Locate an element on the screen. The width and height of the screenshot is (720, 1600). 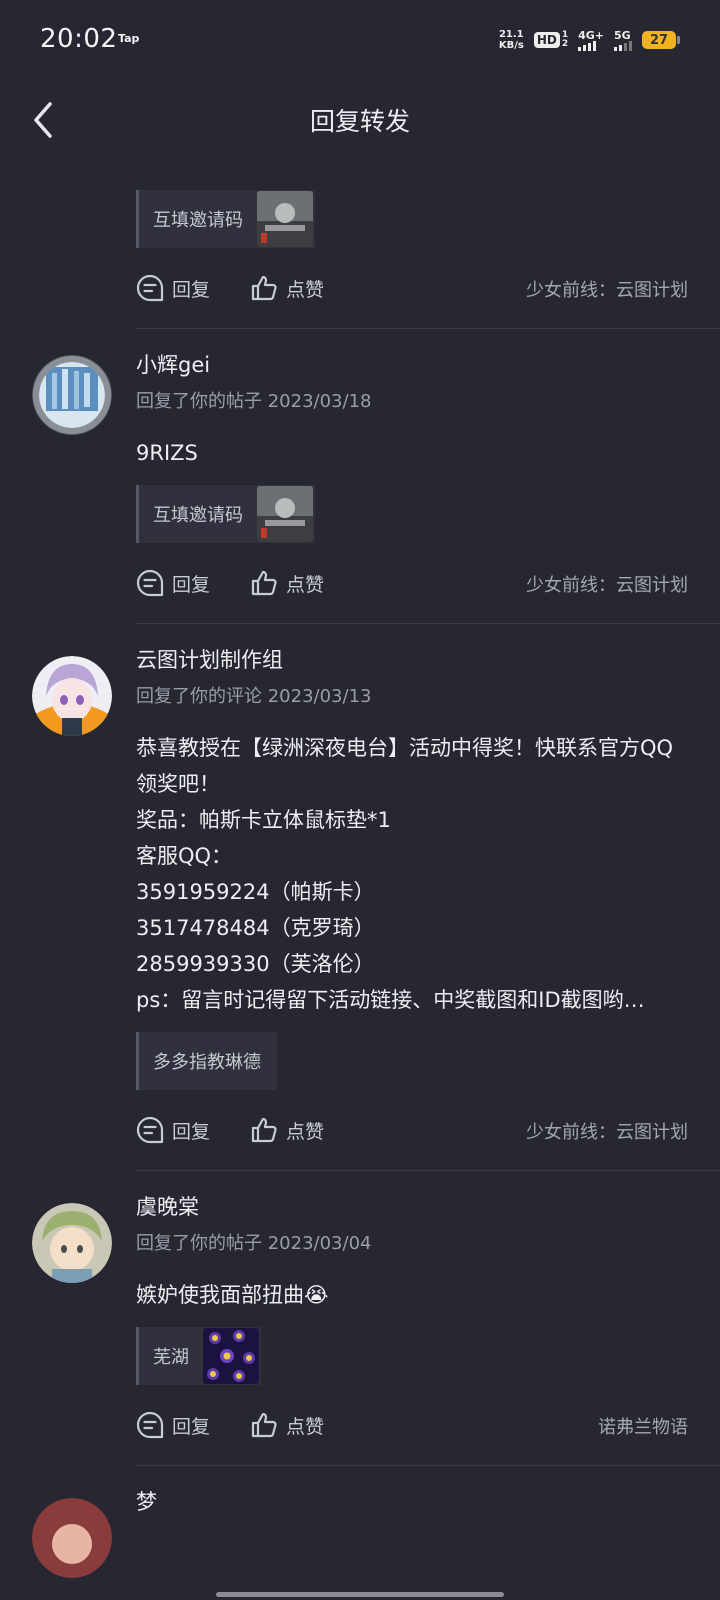
quoted-post-text: 芜湖 is located at coordinates (171, 1357).